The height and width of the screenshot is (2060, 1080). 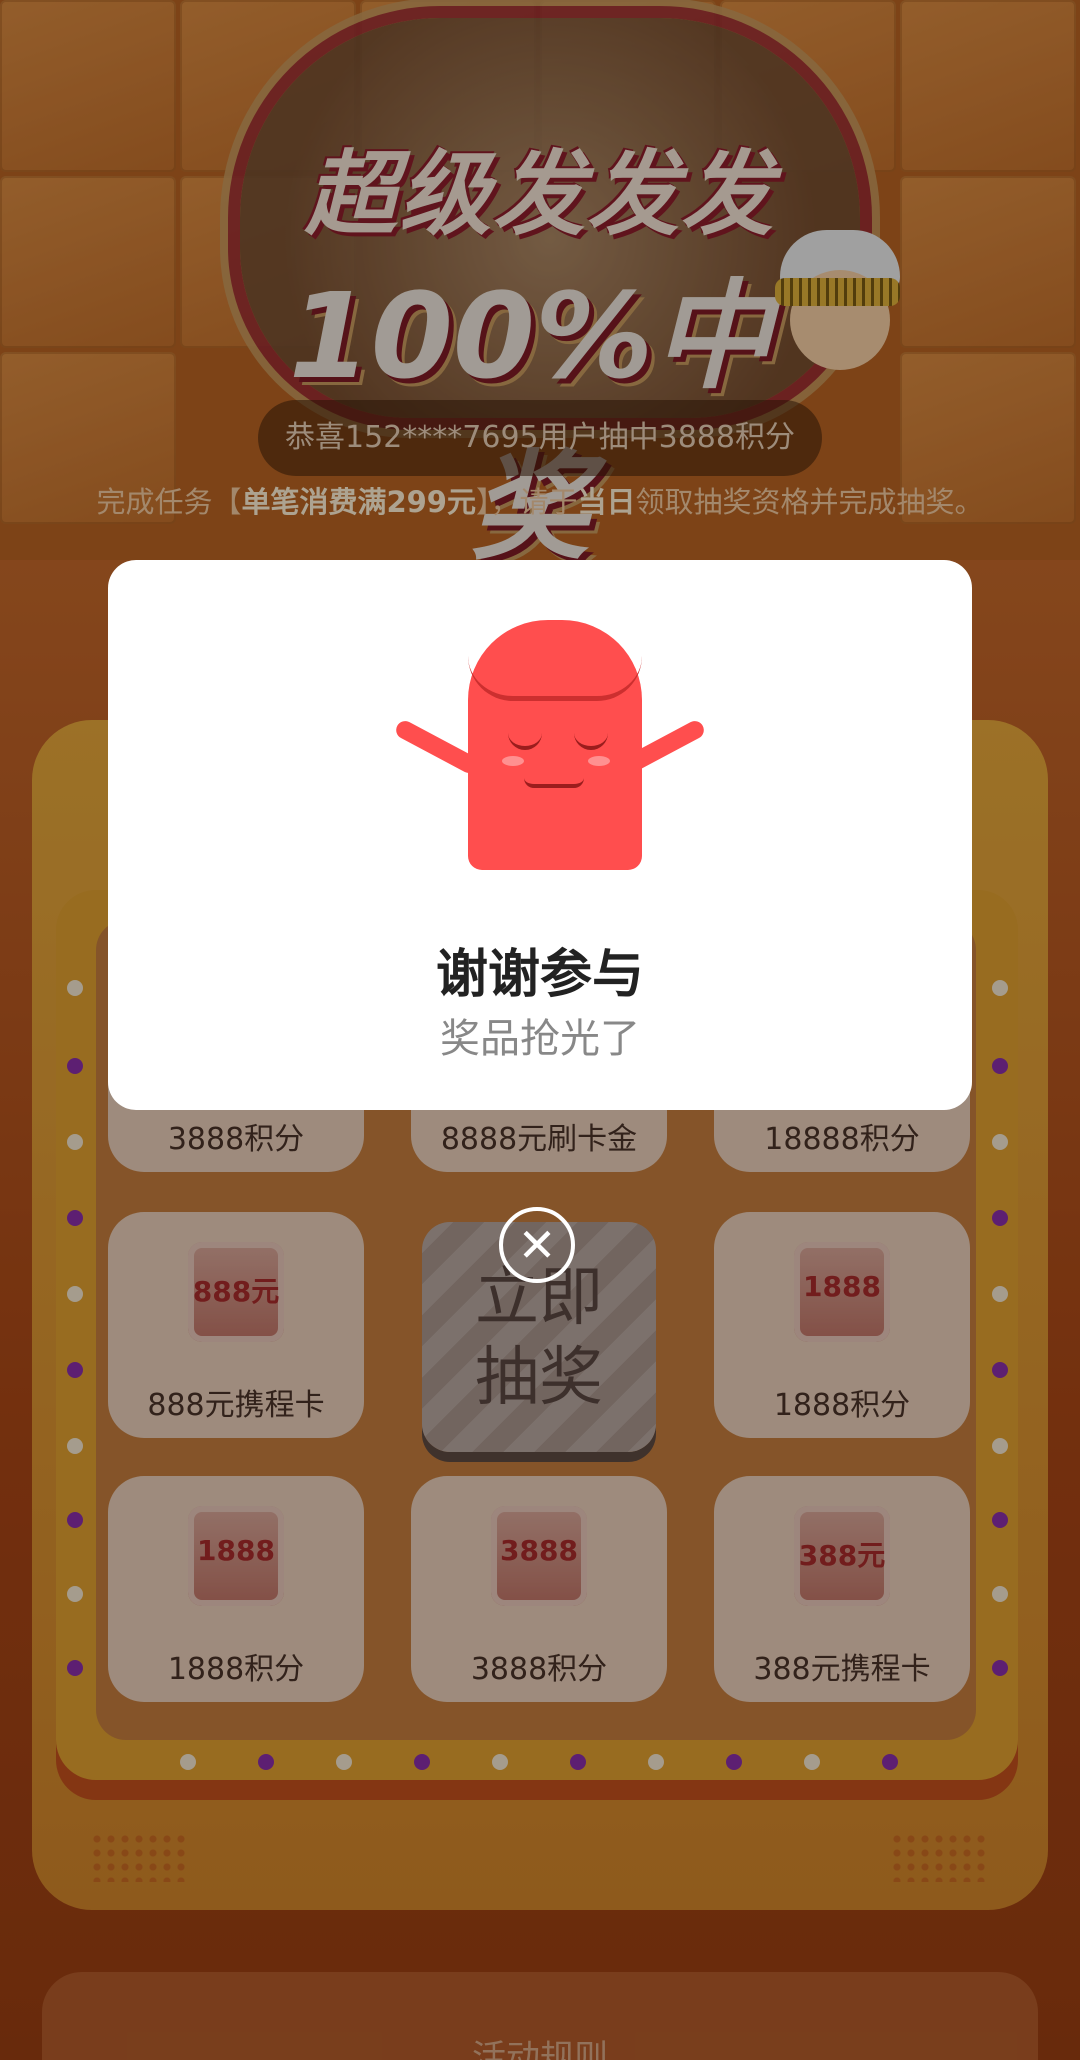 What do you see at coordinates (537, 1245) in the screenshot?
I see `close-icon: ✕` at bounding box center [537, 1245].